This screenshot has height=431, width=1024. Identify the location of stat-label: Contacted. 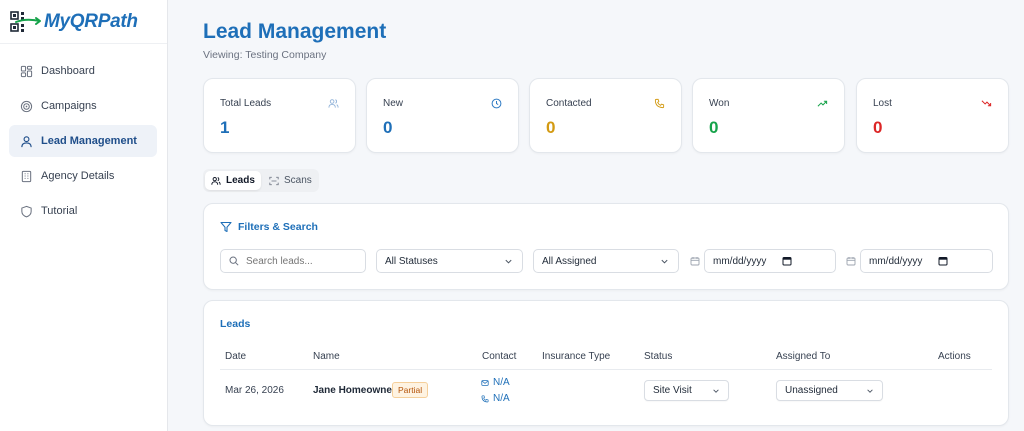
(569, 103).